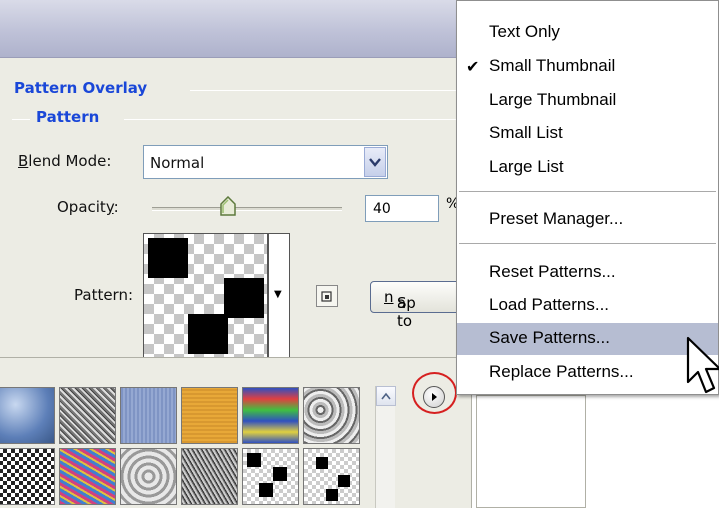 This screenshot has width=719, height=508. Describe the element at coordinates (291, 119) in the screenshot. I see `subsection-divider-right` at that location.